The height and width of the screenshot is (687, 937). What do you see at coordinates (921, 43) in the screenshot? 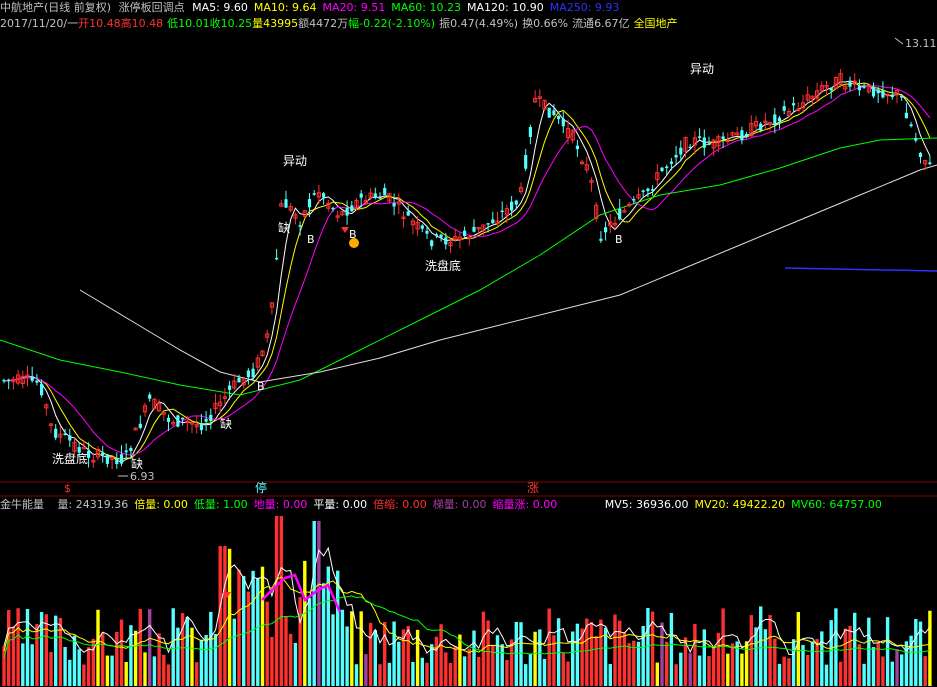
I see `max-price-label: 13.11` at bounding box center [921, 43].